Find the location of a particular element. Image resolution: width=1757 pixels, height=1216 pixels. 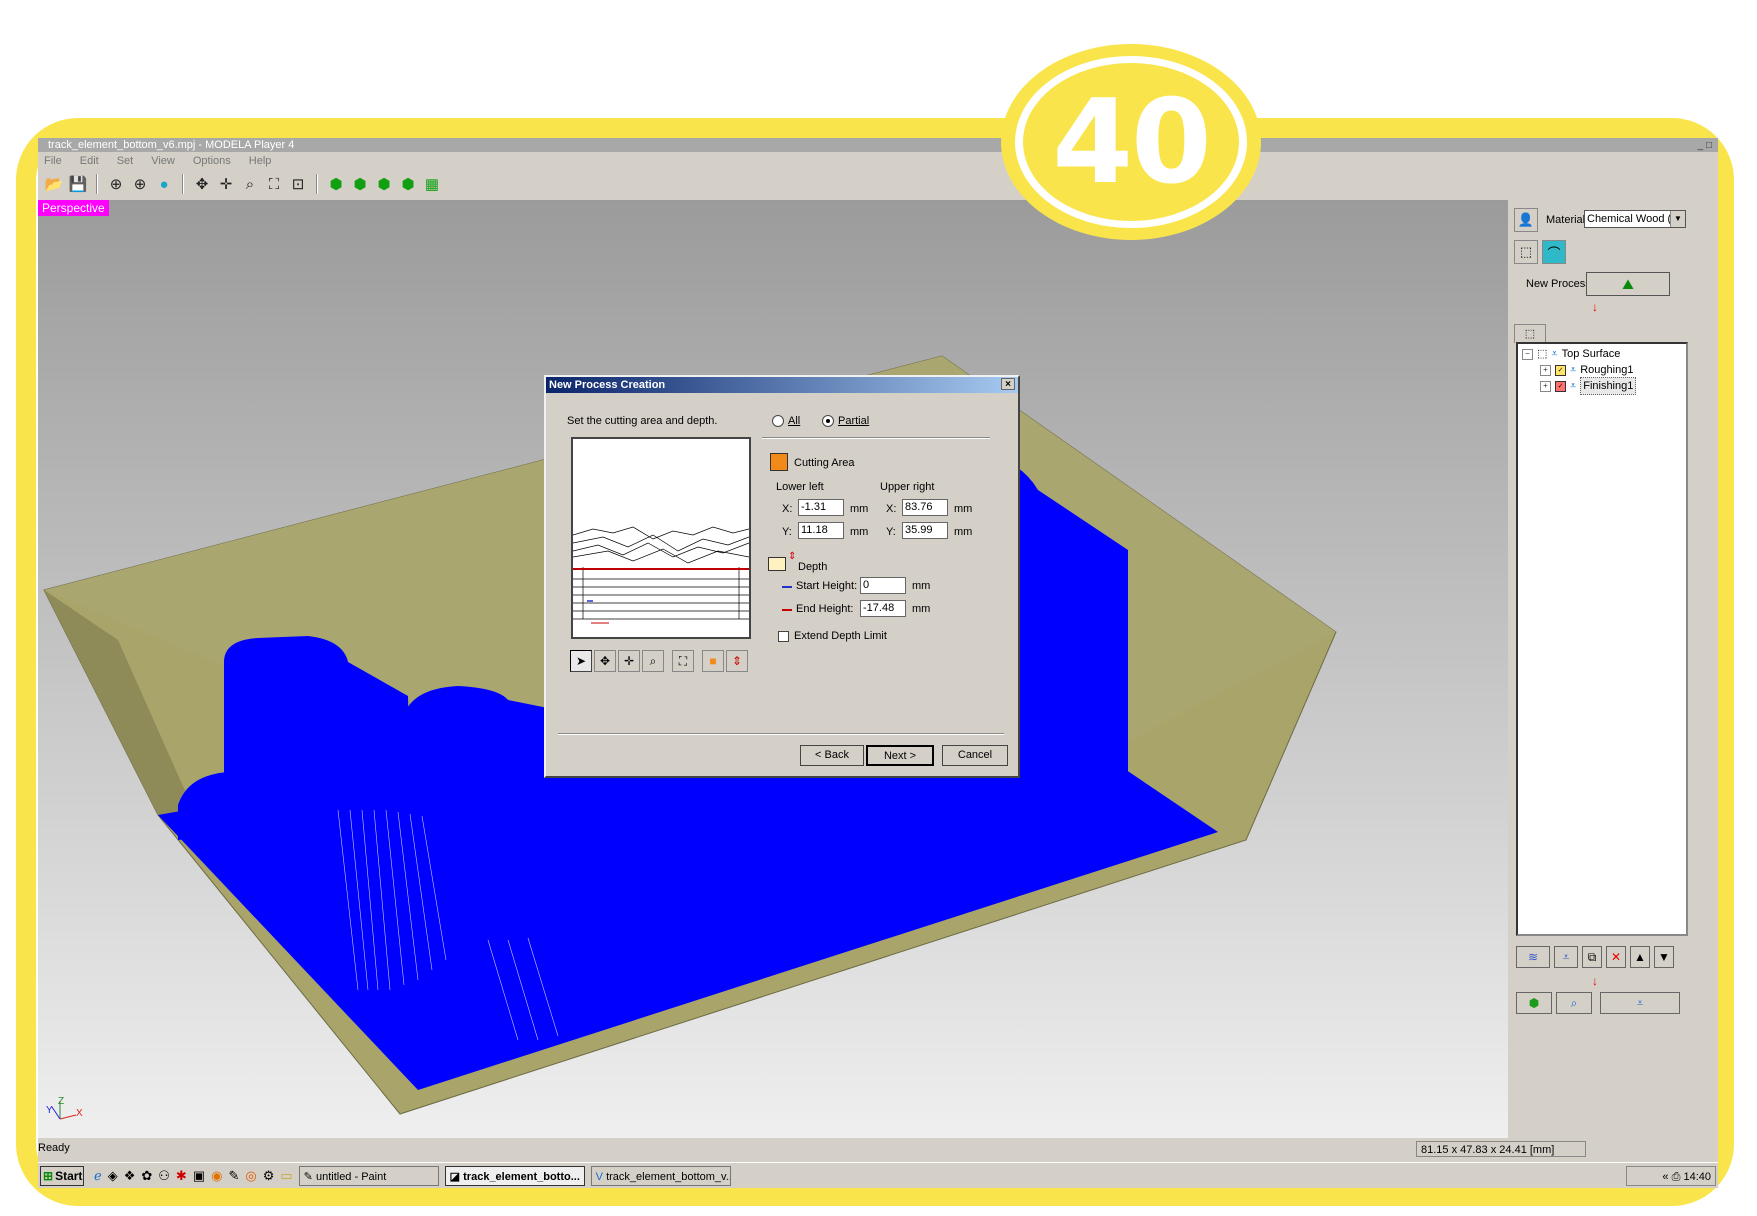

firefox-icon: ◎ is located at coordinates (250, 1176).